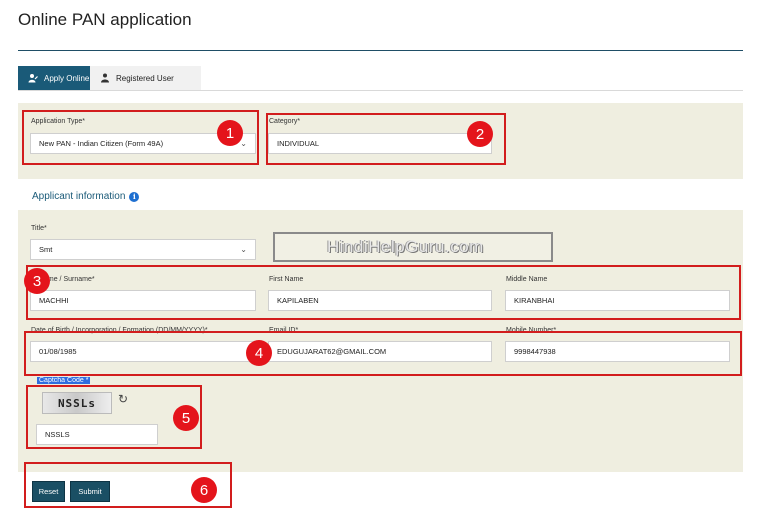 The image size is (762, 511). I want to click on watermark: HindiHelpGuru.com, so click(413, 247).